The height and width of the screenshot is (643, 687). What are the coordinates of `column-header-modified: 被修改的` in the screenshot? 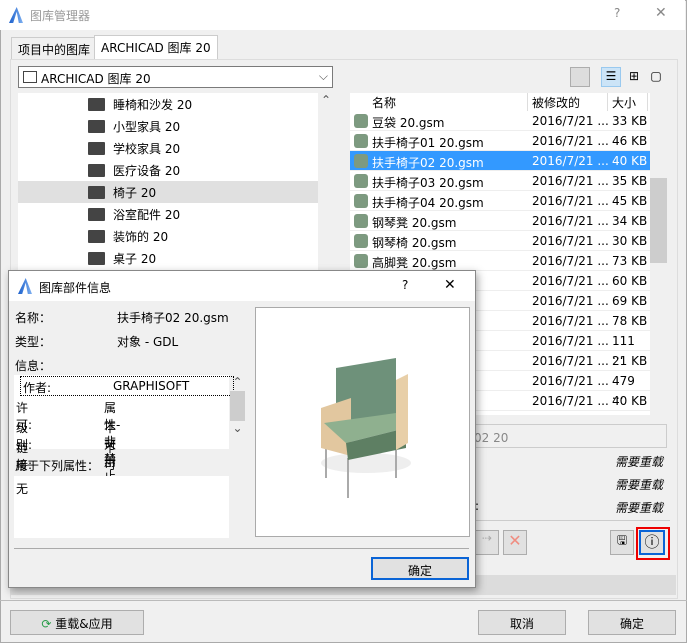 It's located at (568, 102).